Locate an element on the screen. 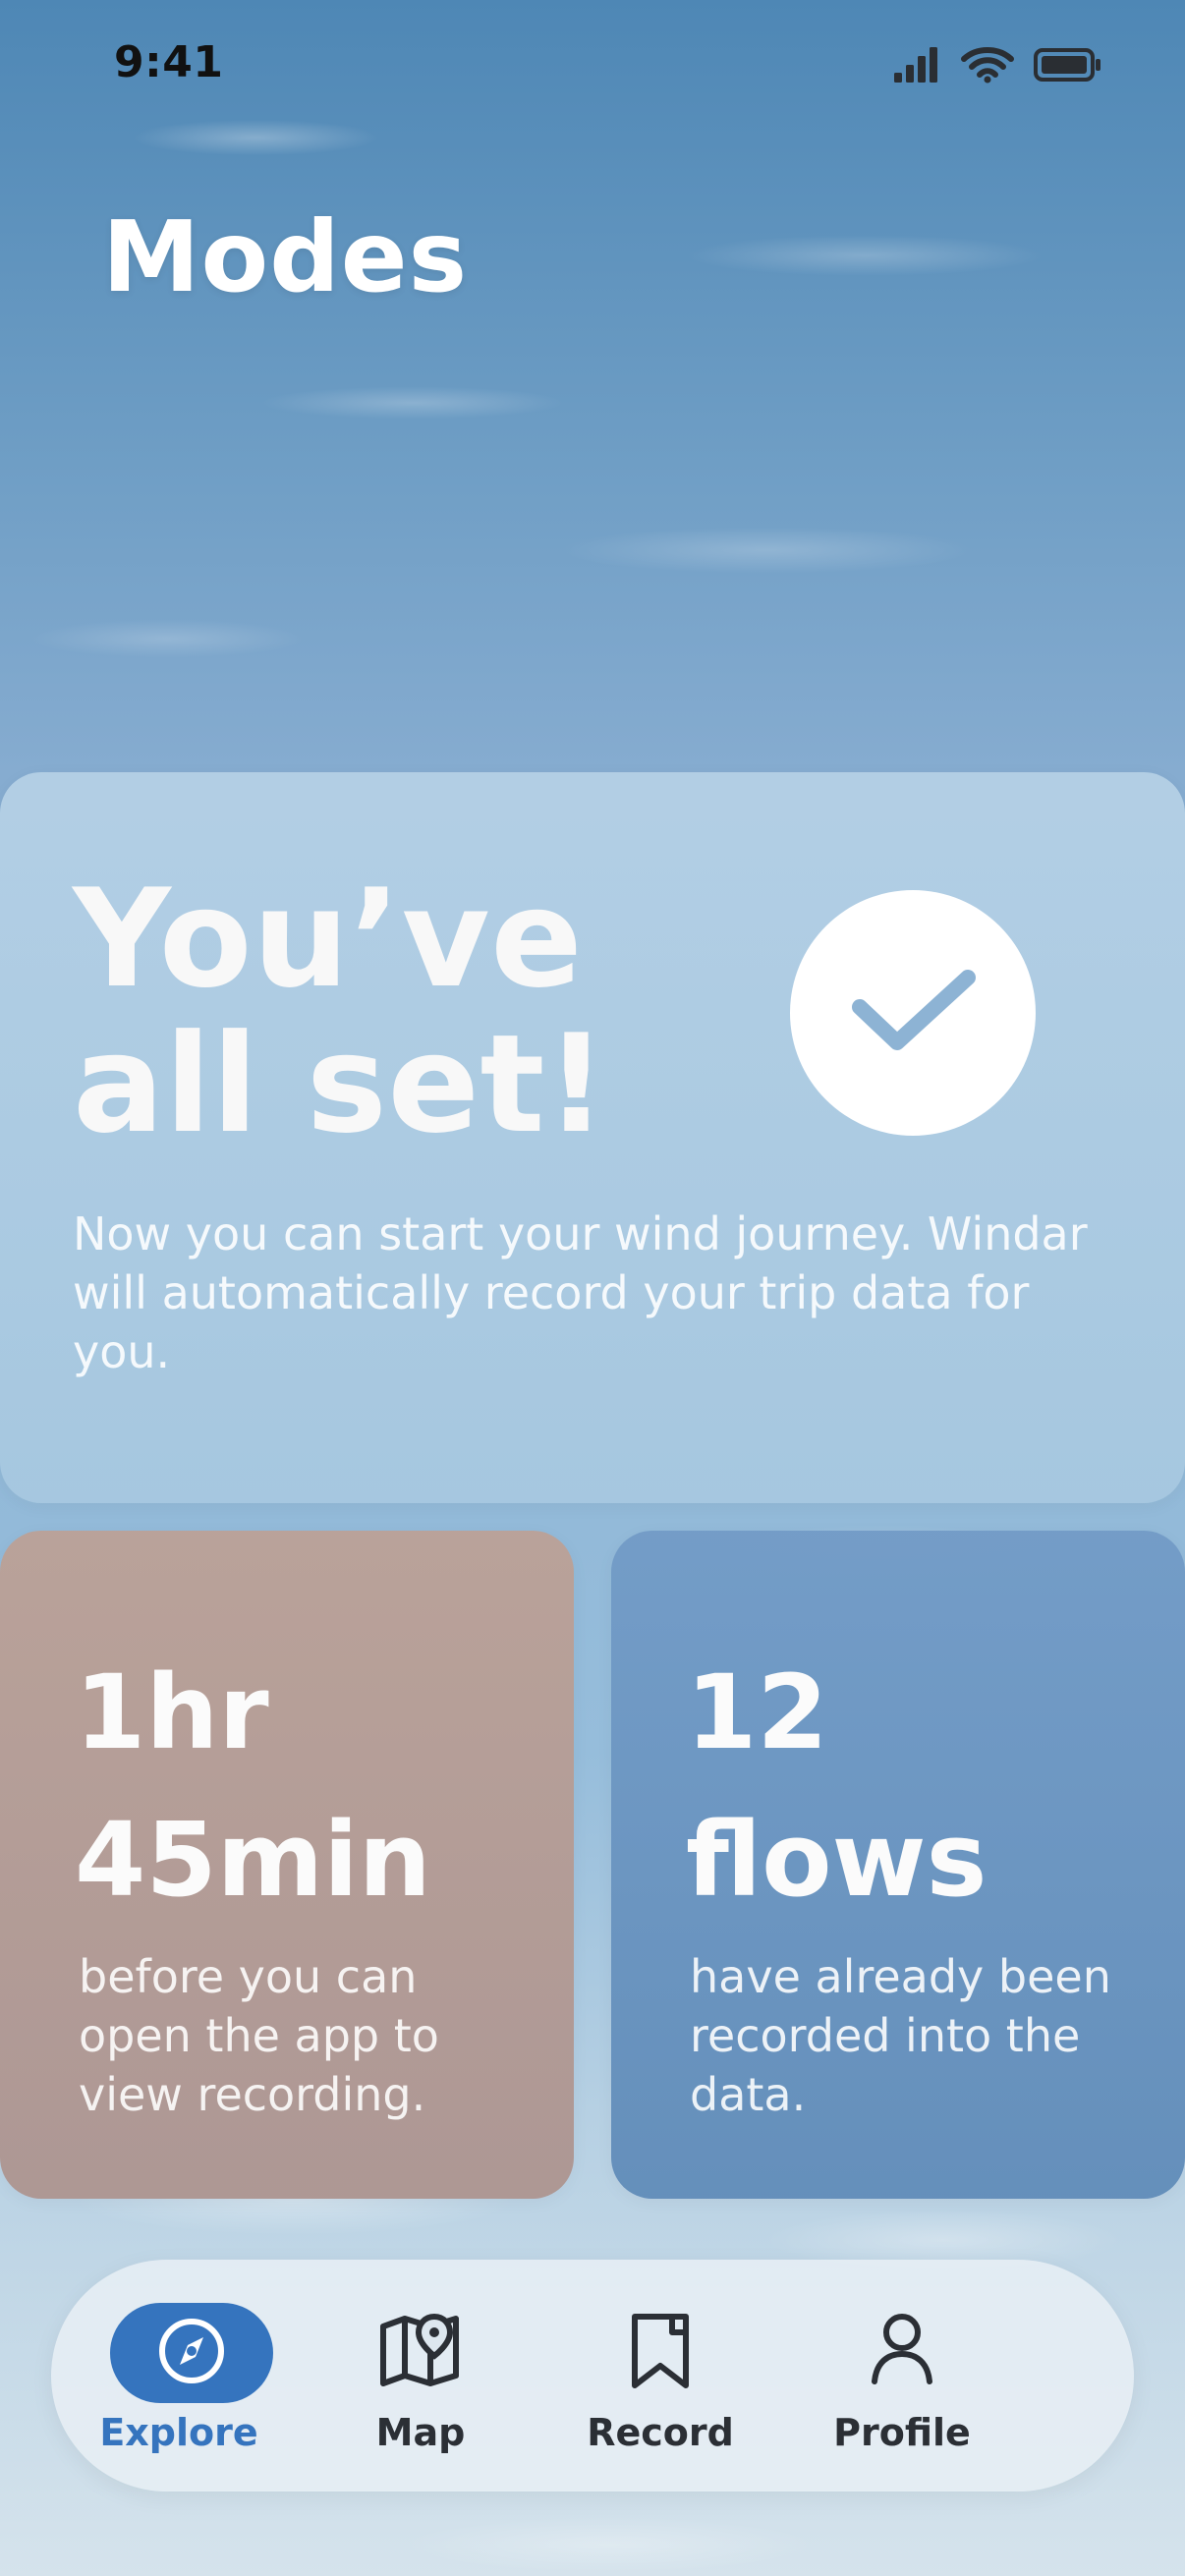 Image resolution: width=1185 pixels, height=2576 pixels. nav-item-record: Record is located at coordinates (660, 2375).